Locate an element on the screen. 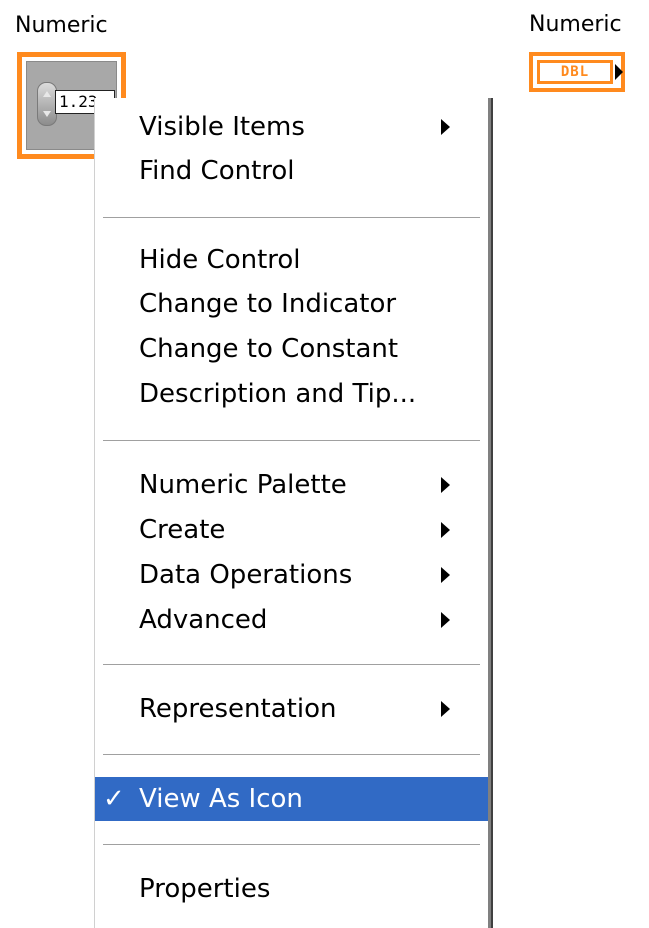 Image resolution: width=649 pixels, height=928 pixels. menu-item-label: Properties is located at coordinates (205, 889).